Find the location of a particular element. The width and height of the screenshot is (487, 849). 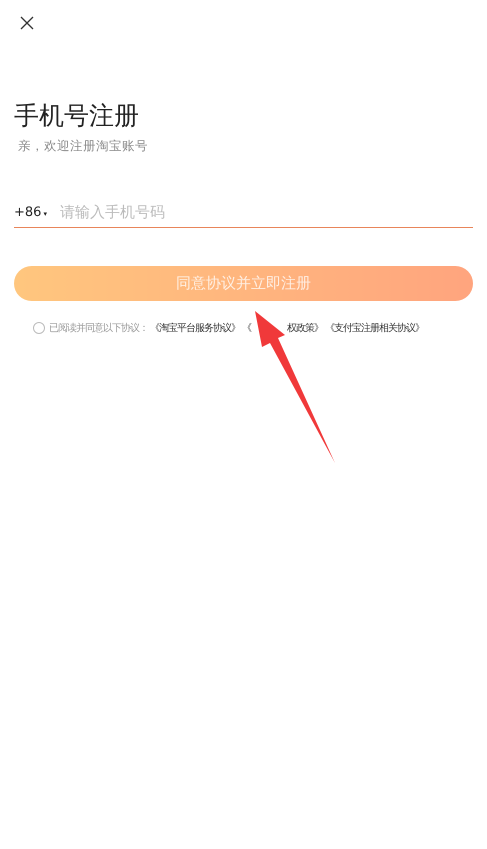

agreement-text: 已阅读并同意以下协议： is located at coordinates (98, 328).